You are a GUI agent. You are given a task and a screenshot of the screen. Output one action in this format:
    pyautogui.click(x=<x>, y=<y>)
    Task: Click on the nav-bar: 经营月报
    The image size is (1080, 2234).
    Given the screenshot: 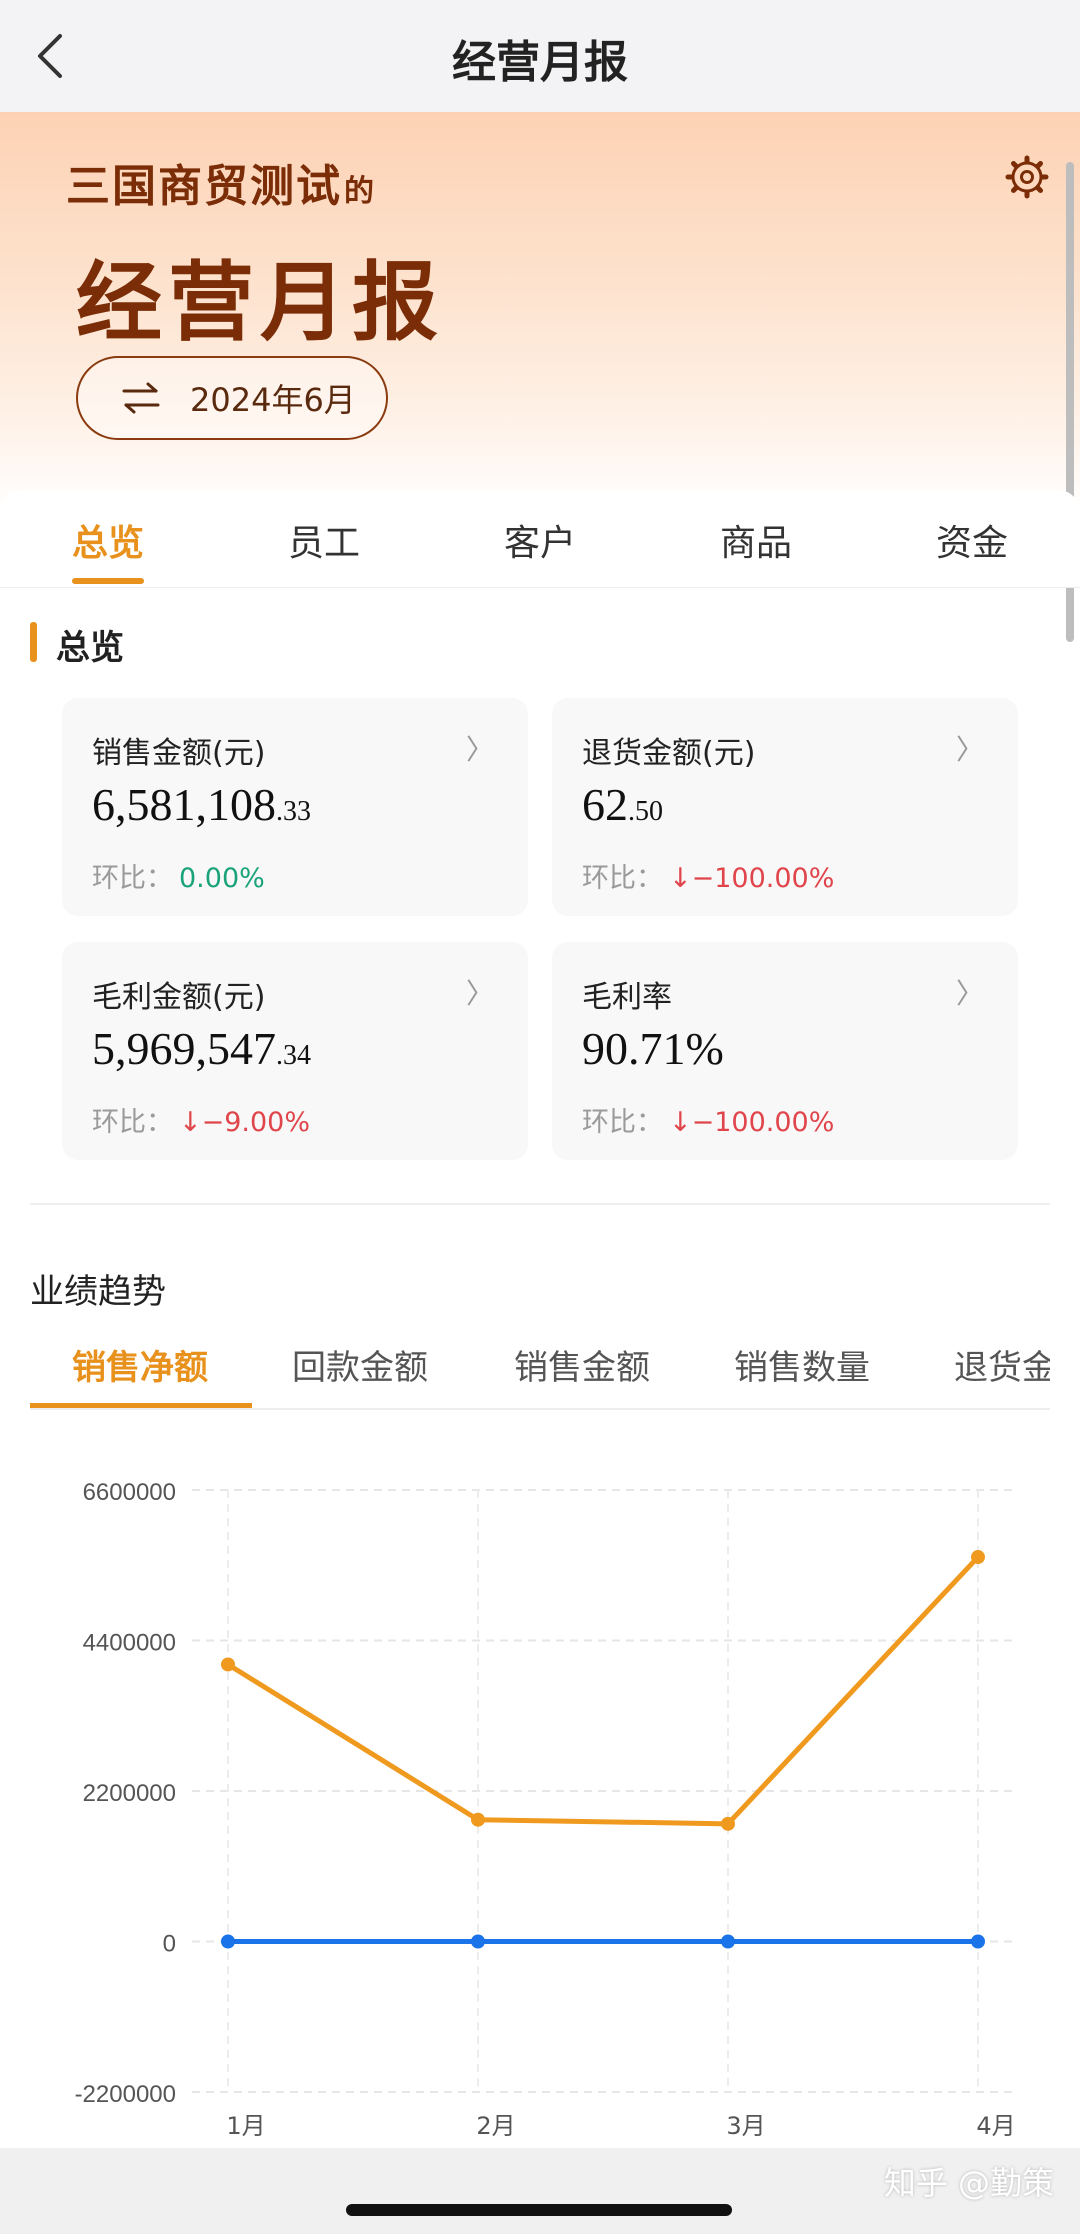 What is the action you would take?
    pyautogui.click(x=540, y=56)
    